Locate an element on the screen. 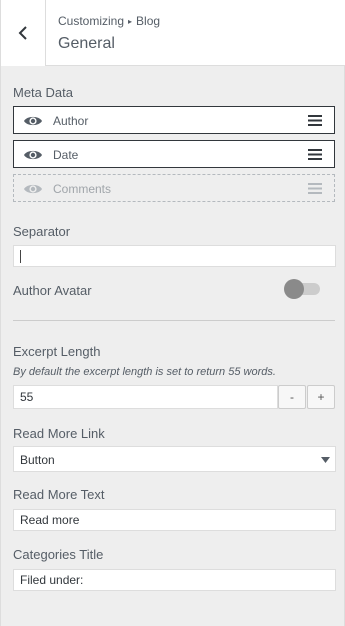 This screenshot has width=345, height=626. meta-item-comments: Comments is located at coordinates (174, 188).